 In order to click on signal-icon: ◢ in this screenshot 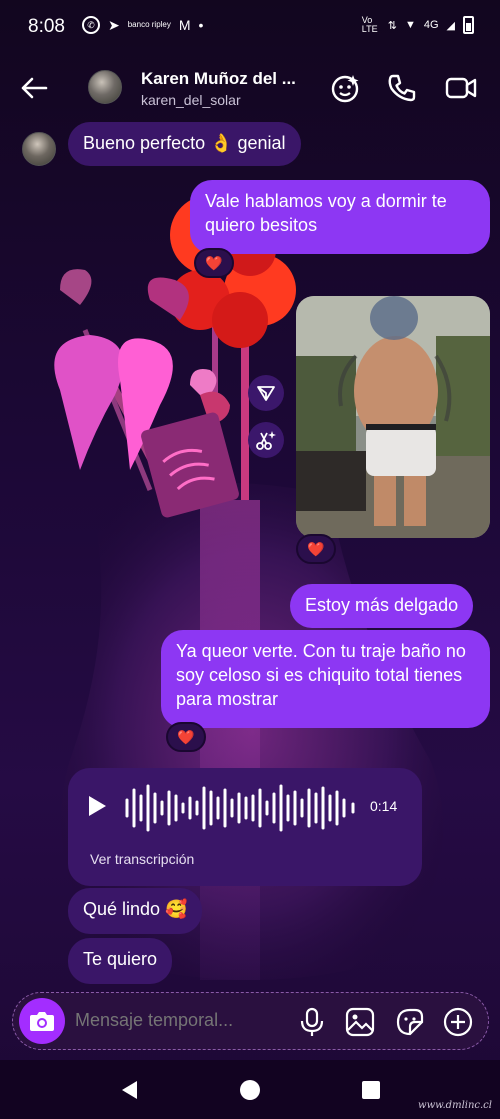, I will do `click(450, 25)`.